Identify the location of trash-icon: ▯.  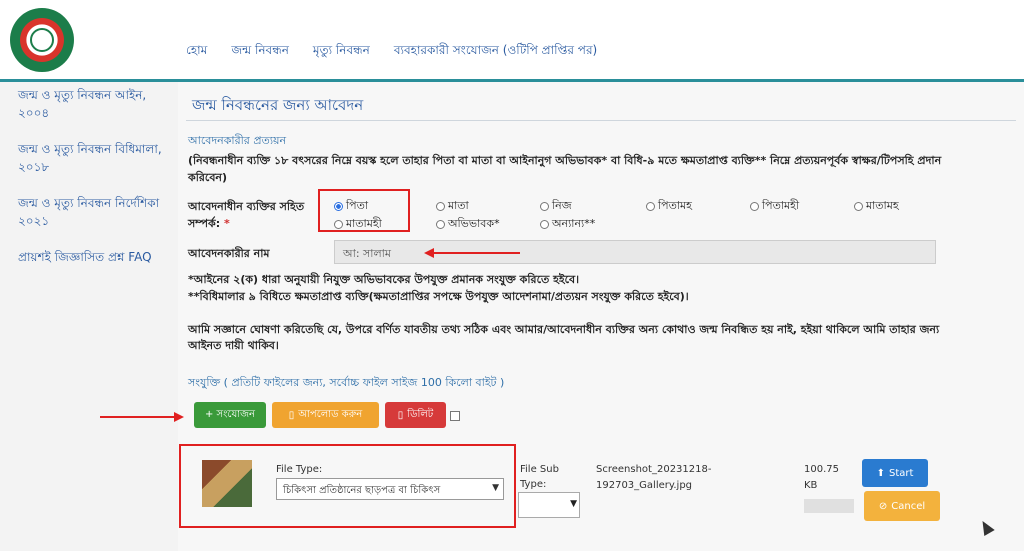
(400, 415).